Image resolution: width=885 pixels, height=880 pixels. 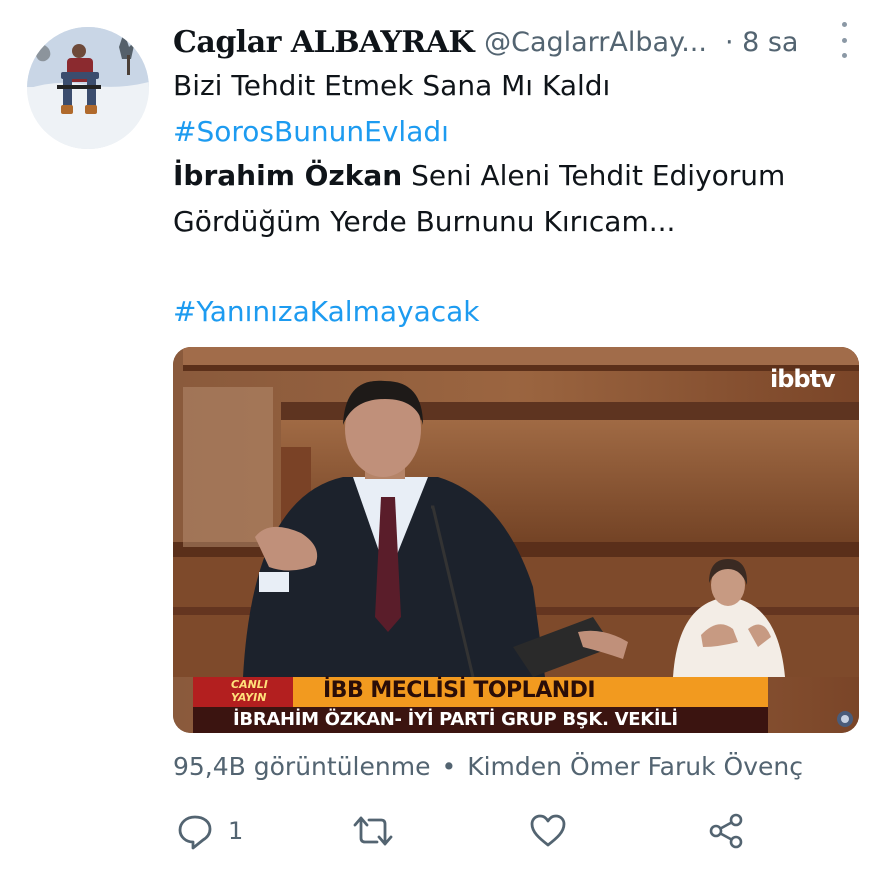 What do you see at coordinates (324, 42) in the screenshot?
I see `display-name: Caglar ALBAYRAK` at bounding box center [324, 42].